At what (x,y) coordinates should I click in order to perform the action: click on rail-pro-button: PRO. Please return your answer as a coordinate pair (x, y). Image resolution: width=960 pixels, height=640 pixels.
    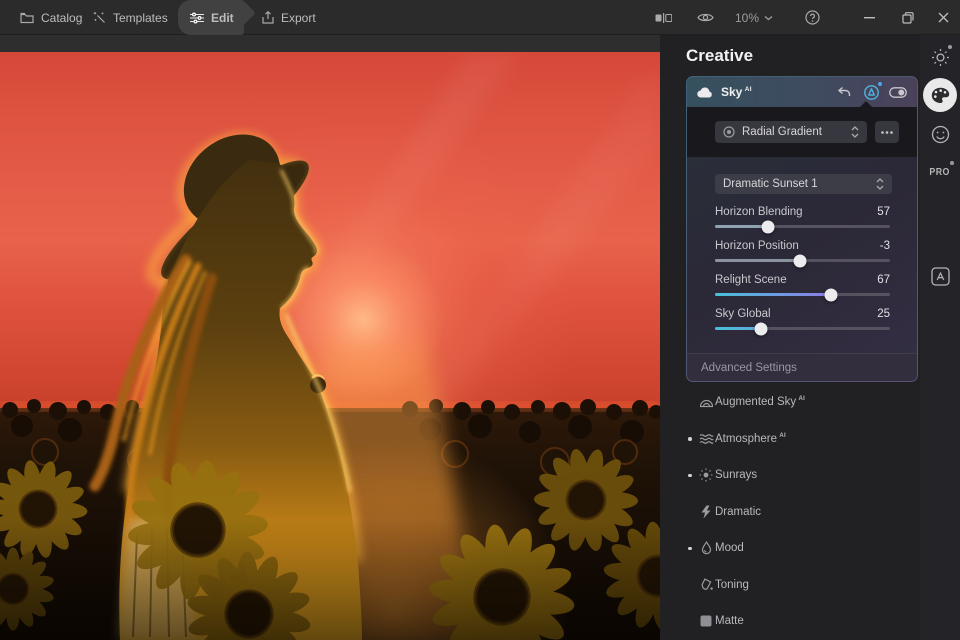
    Looking at the image, I should click on (940, 171).